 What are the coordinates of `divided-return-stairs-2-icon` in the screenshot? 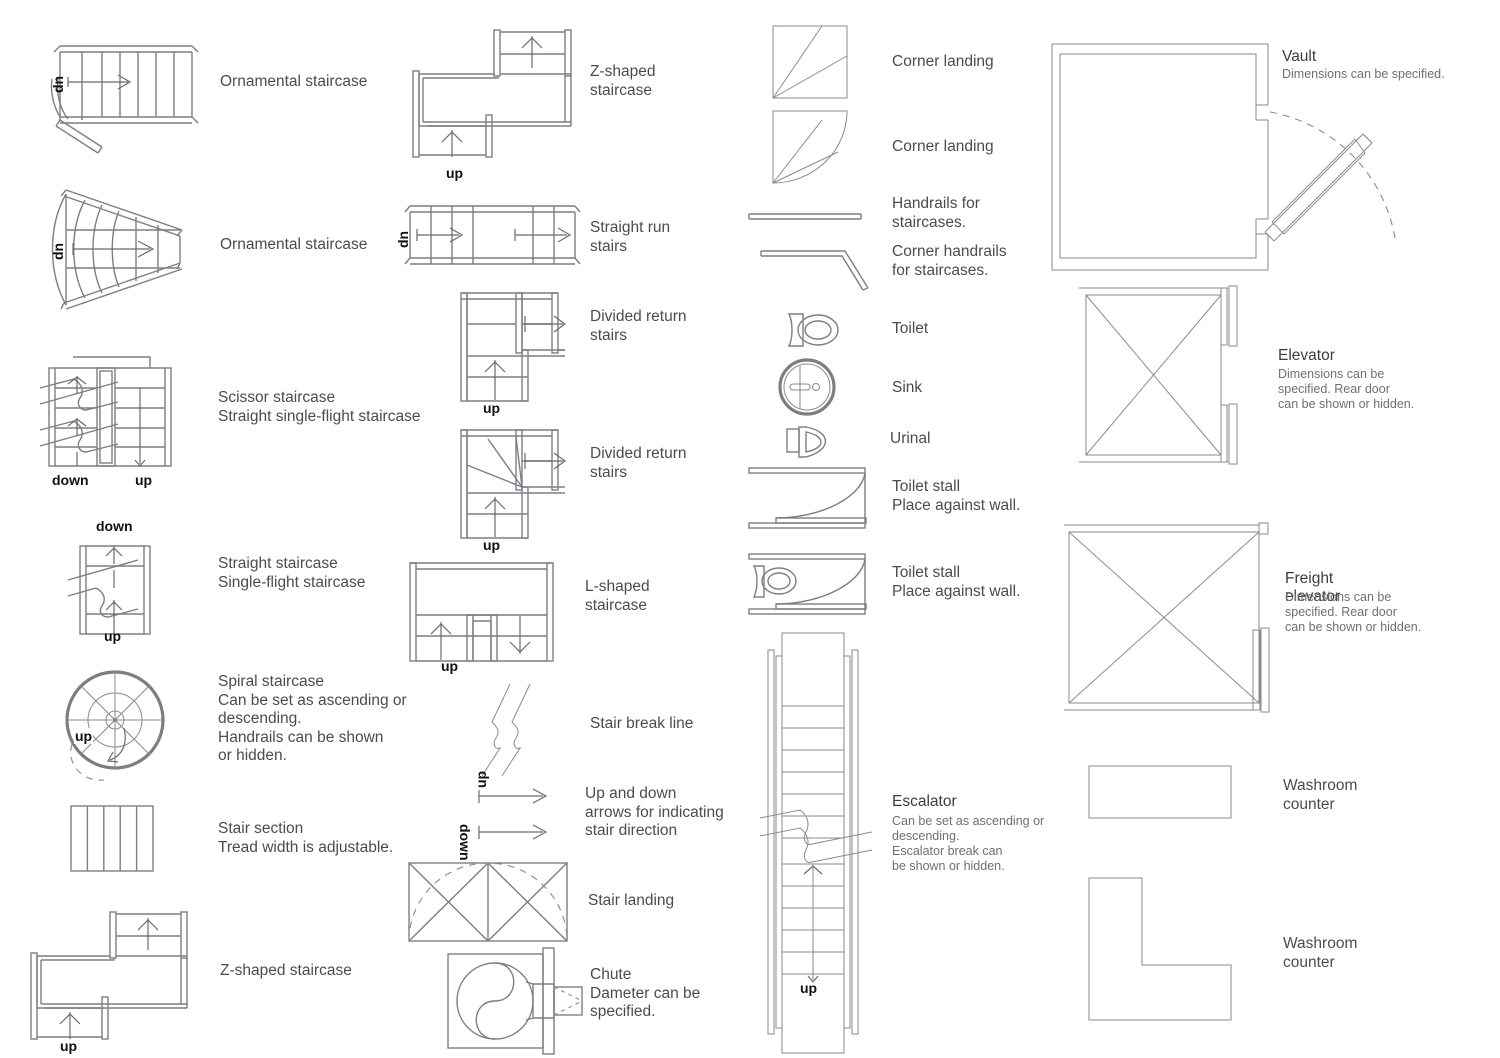 It's located at (513, 484).